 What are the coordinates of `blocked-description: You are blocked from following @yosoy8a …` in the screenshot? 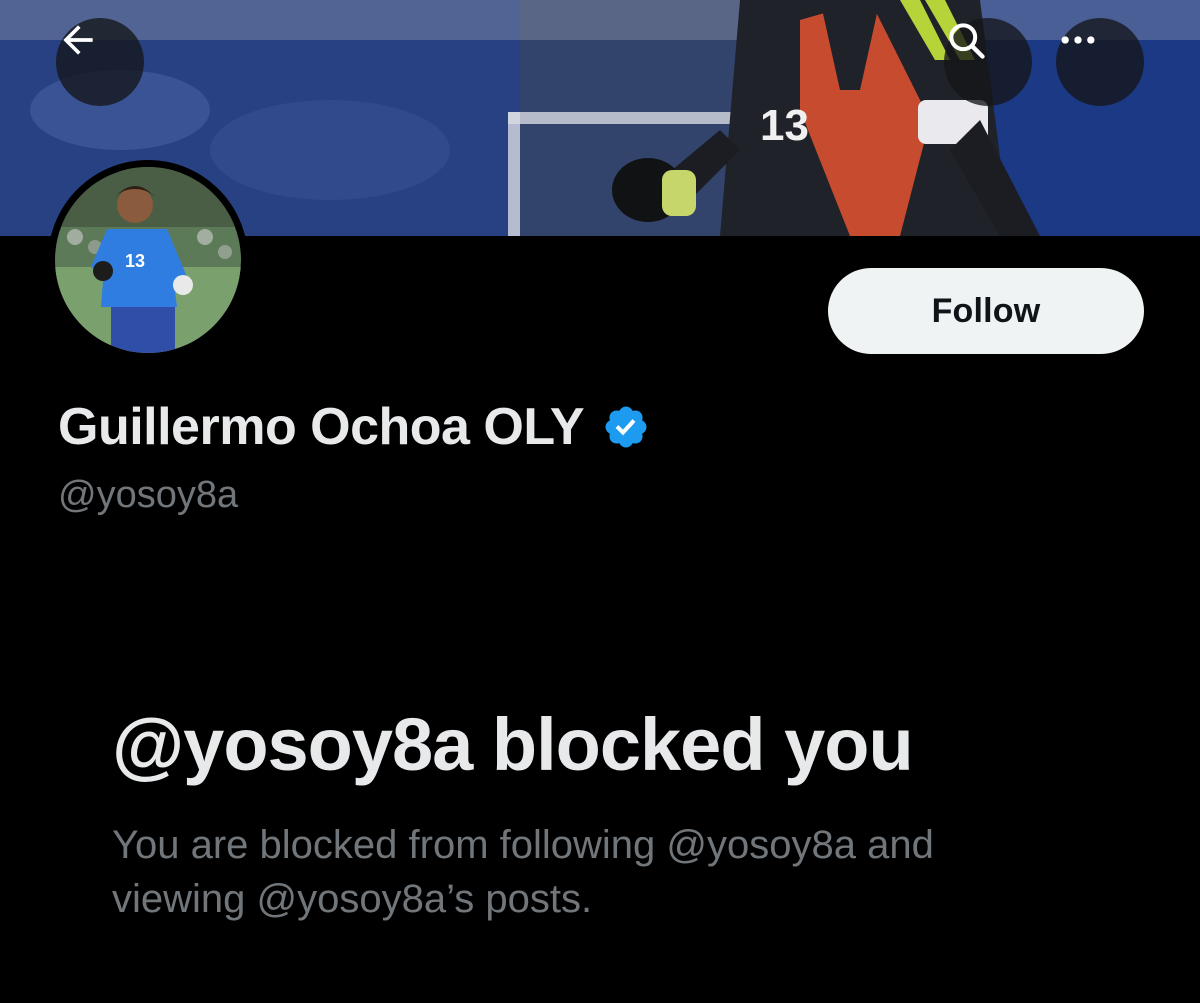 It's located at (523, 872).